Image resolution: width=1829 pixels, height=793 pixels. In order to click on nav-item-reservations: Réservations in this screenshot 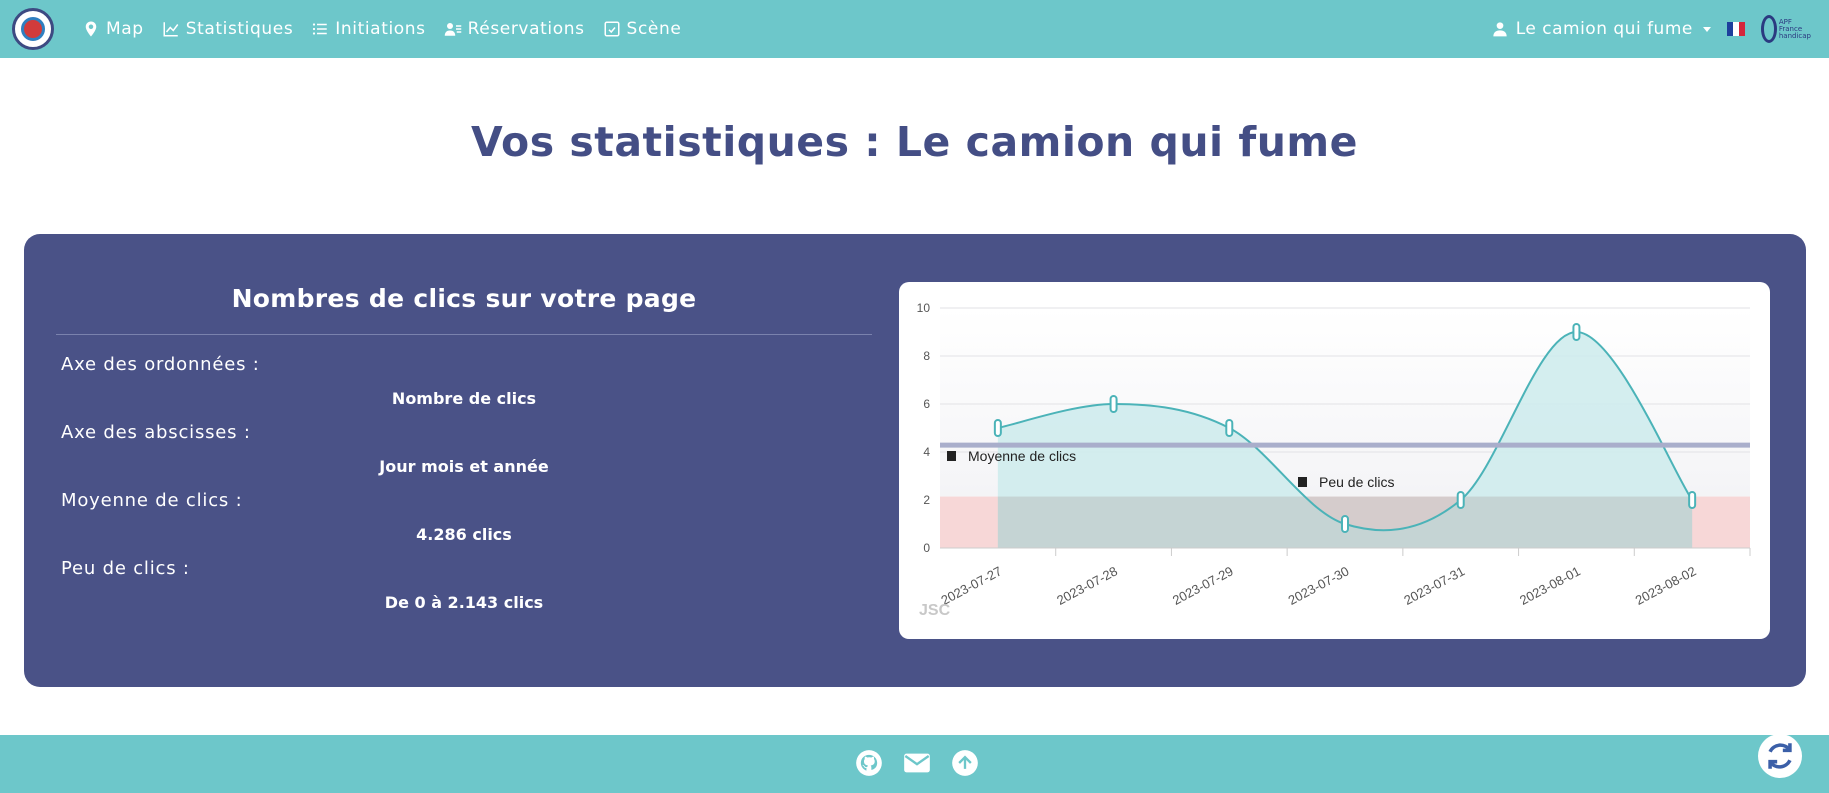, I will do `click(514, 29)`.